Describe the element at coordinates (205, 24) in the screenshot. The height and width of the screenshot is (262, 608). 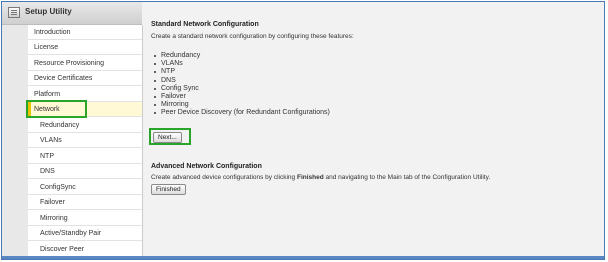
I see `standard-config-heading: Standard Network Configuration` at that location.